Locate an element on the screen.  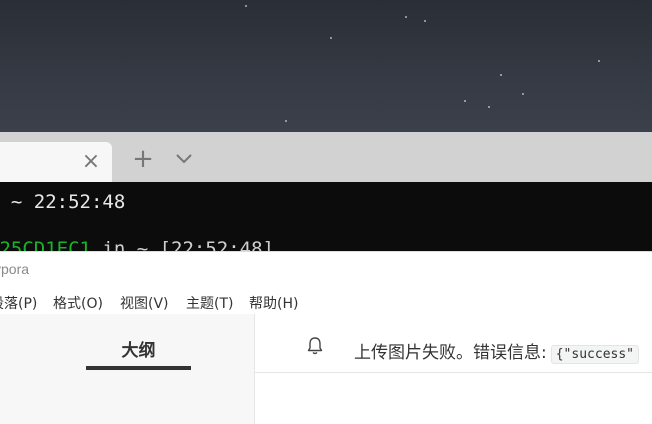
menu-paragraph: 段落(P) is located at coordinates (18, 303).